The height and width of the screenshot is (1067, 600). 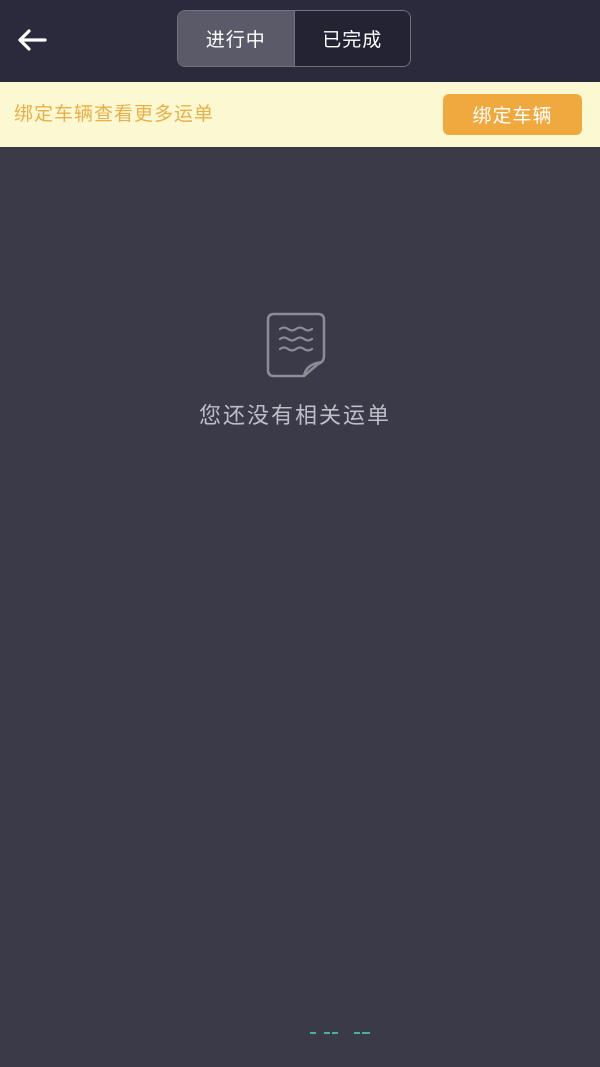 I want to click on bottom-indicator, so click(x=340, y=1033).